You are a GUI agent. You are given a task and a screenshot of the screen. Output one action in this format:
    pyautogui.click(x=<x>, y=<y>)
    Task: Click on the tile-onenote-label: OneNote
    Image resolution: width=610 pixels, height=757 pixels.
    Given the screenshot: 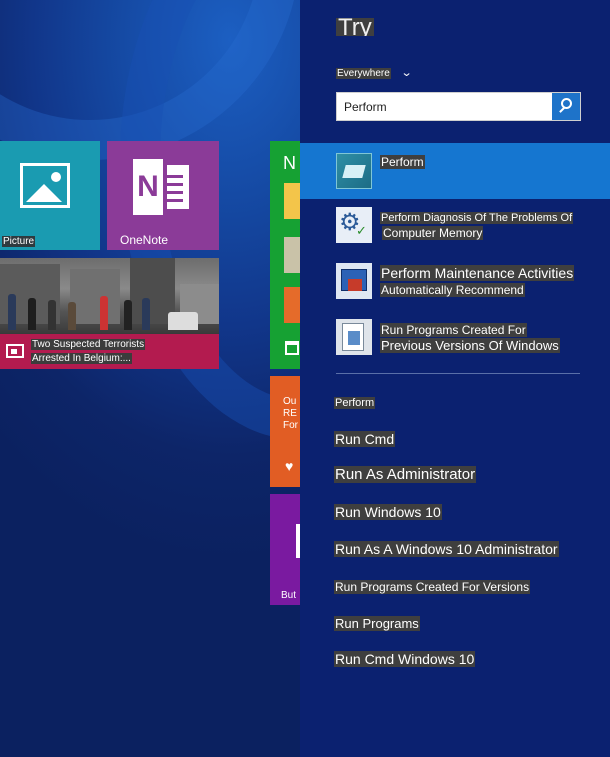 What is the action you would take?
    pyautogui.click(x=144, y=240)
    